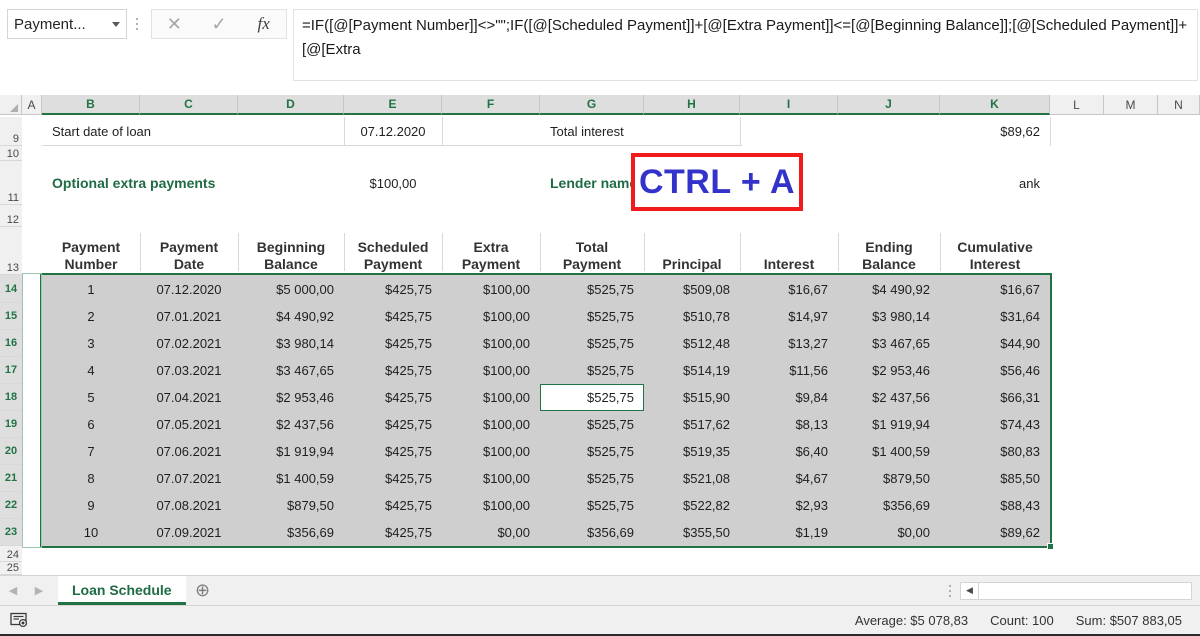 The width and height of the screenshot is (1200, 636). What do you see at coordinates (789, 343) in the screenshot?
I see `table-cell: $13,27` at bounding box center [789, 343].